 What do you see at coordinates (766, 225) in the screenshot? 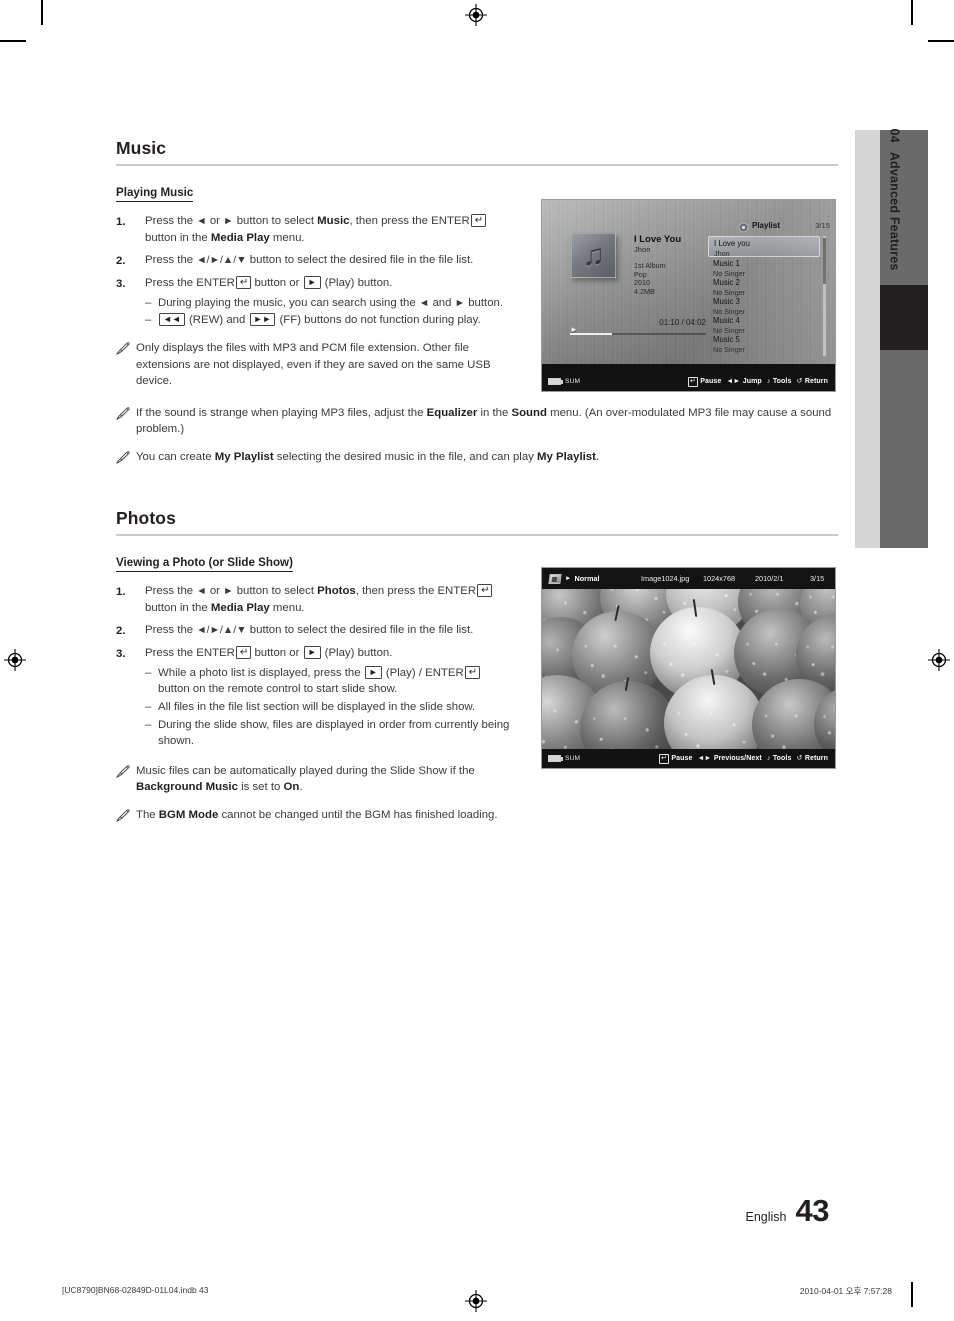
I see `playlist-label: Playlist` at bounding box center [766, 225].